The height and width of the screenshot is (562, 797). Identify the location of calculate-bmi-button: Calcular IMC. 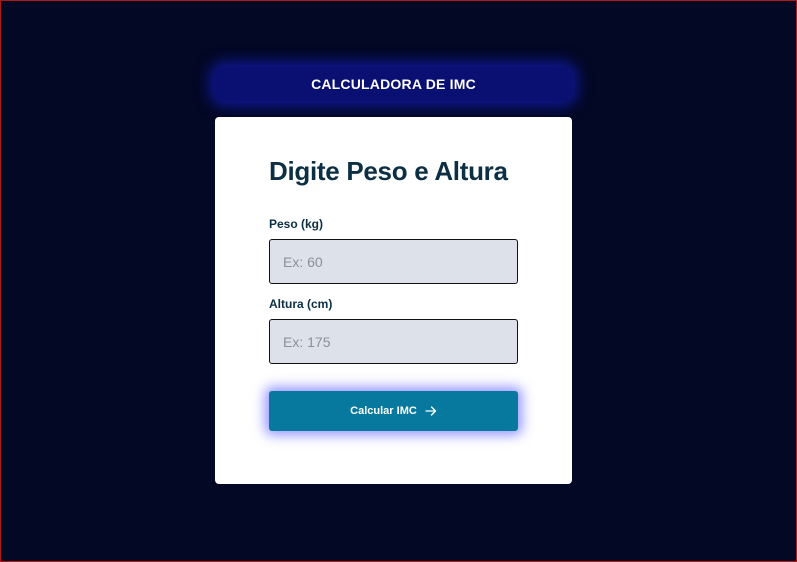
(393, 411).